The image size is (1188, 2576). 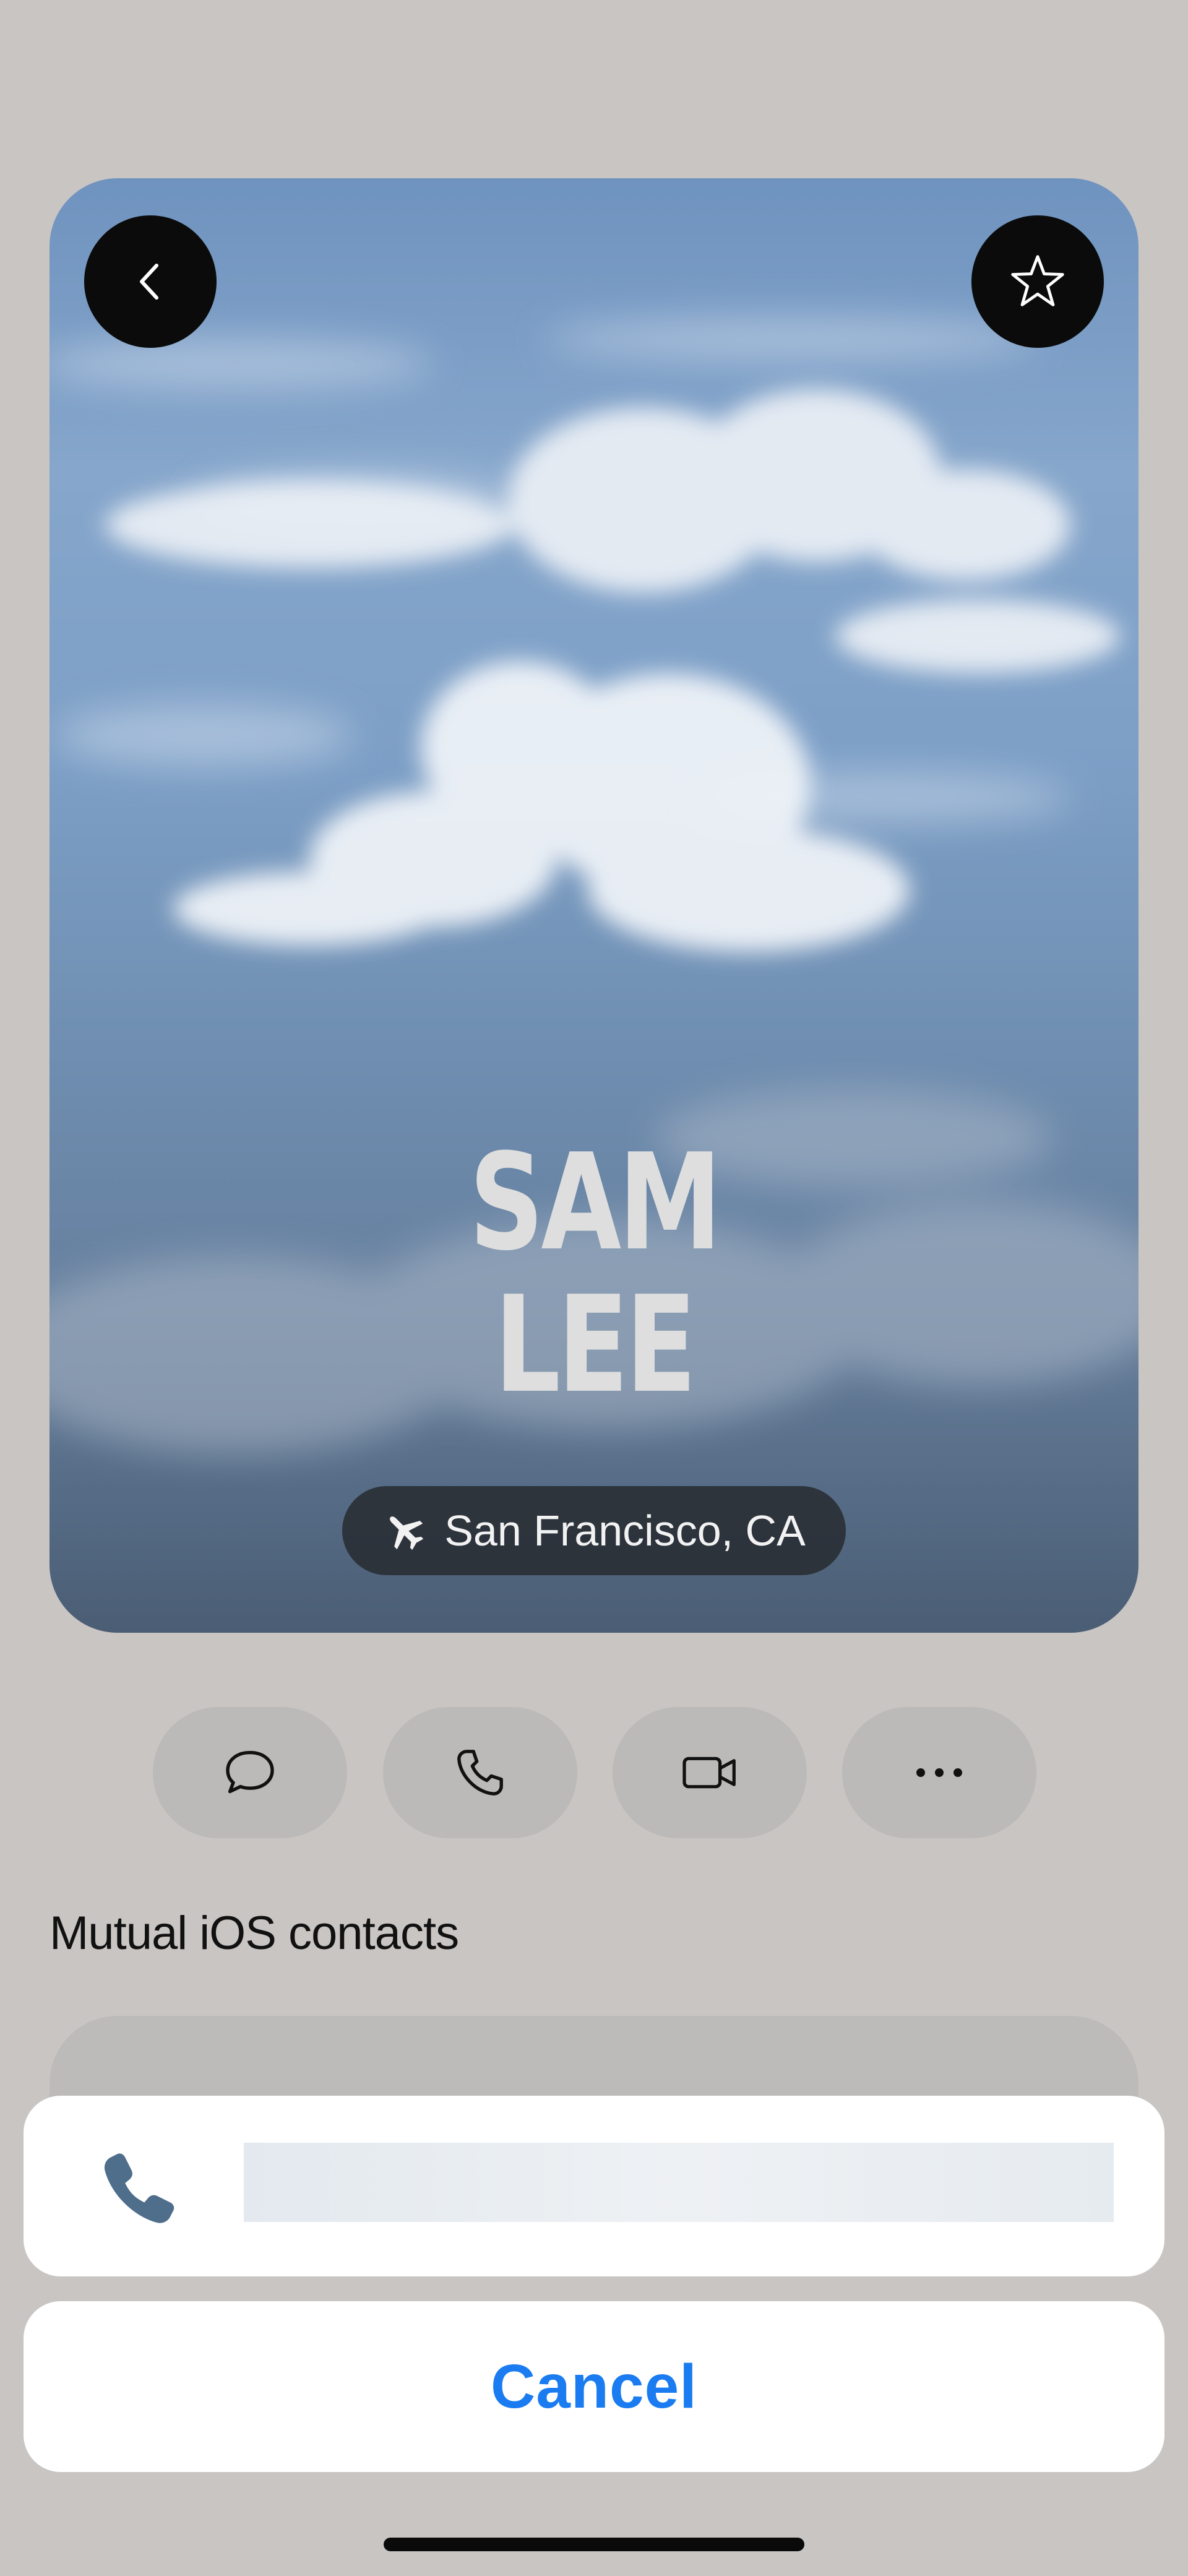 I want to click on ellipsis-icon, so click(x=939, y=1772).